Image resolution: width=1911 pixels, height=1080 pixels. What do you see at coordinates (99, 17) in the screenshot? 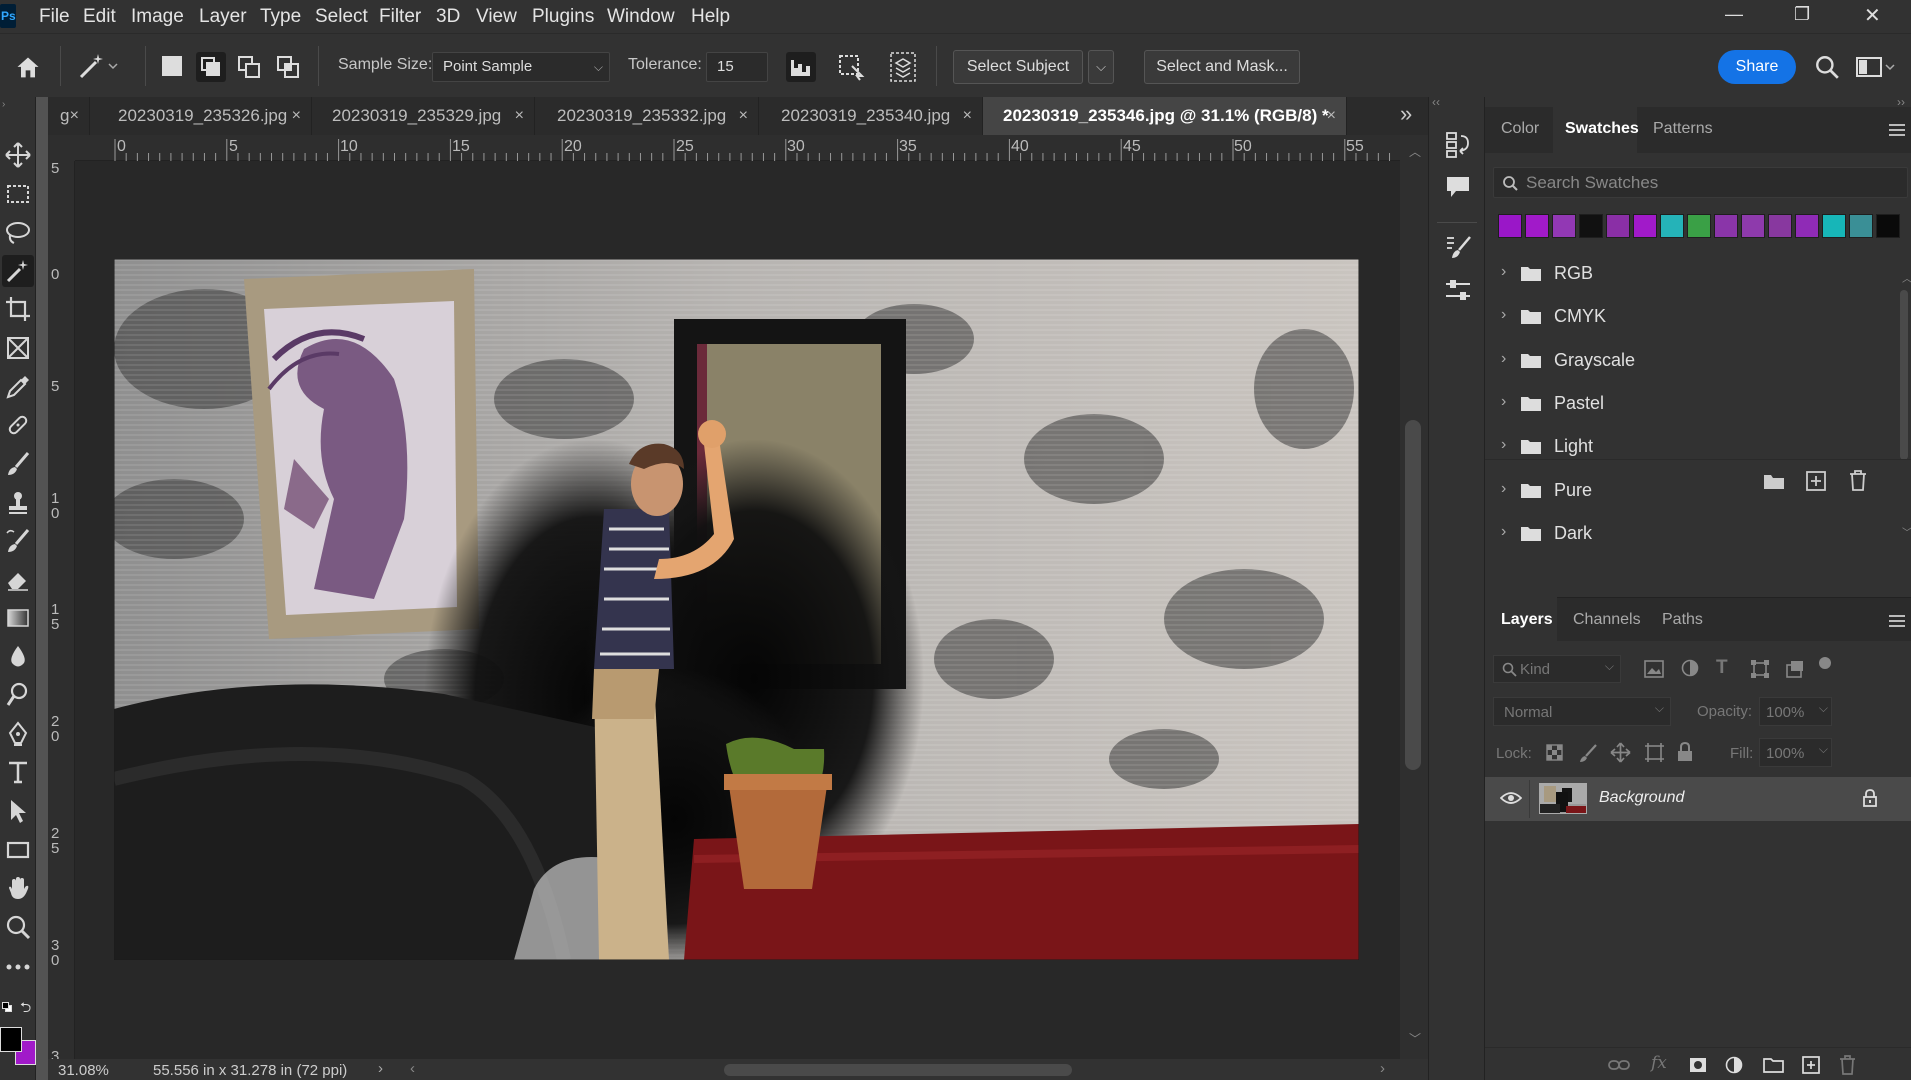
I see `menu-edit: Edit` at bounding box center [99, 17].